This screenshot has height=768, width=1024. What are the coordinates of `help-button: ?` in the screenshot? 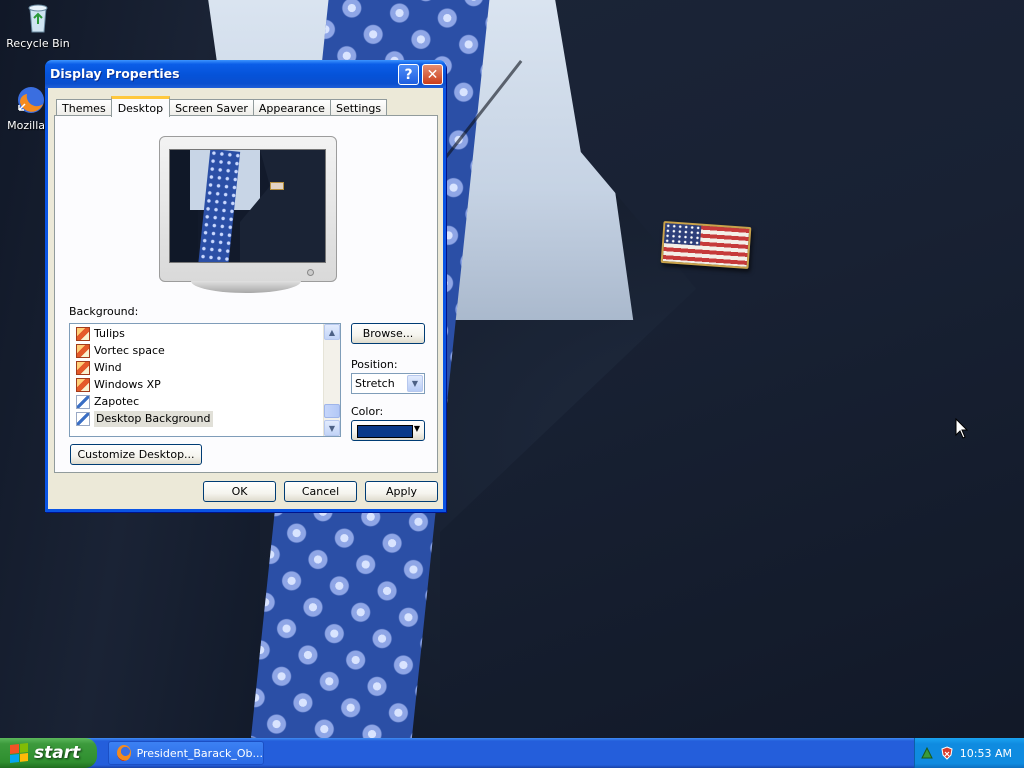 It's located at (408, 74).